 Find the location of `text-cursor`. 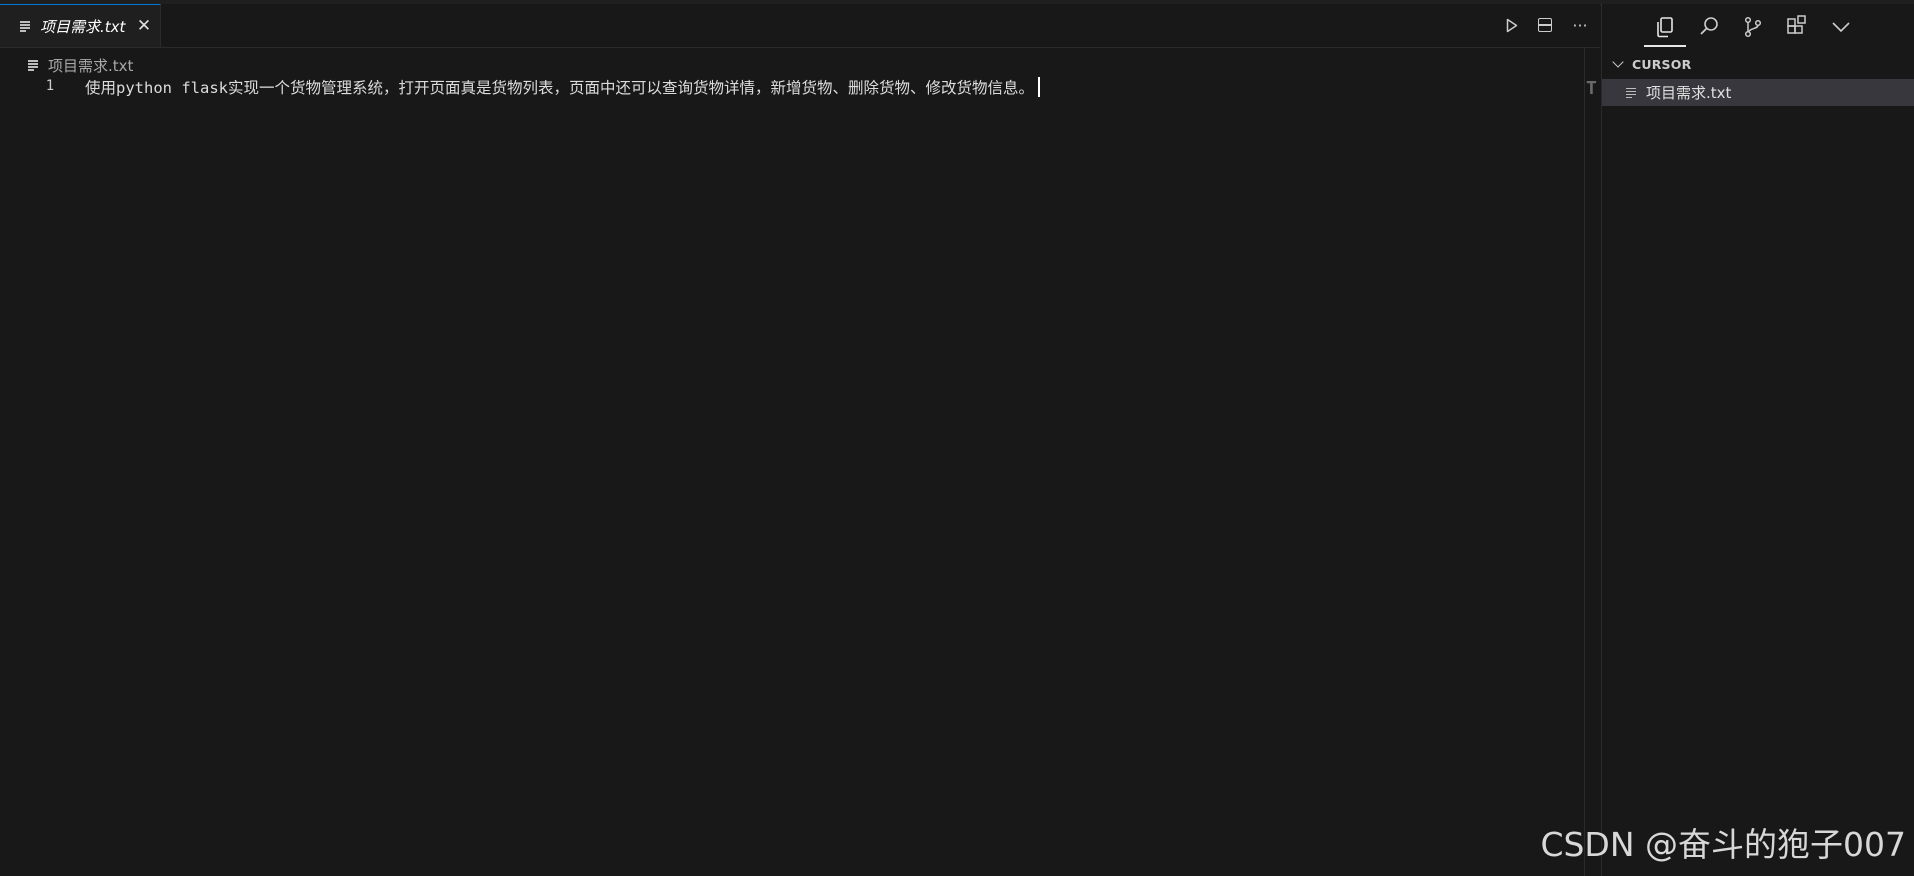

text-cursor is located at coordinates (1039, 87).